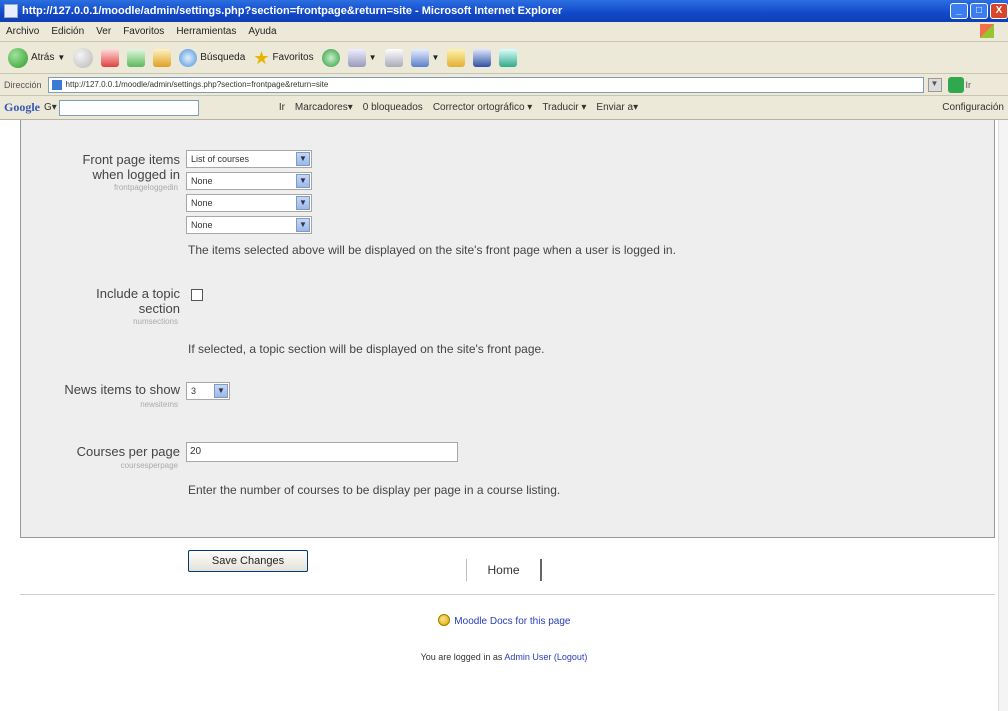  What do you see at coordinates (617, 107) in the screenshot?
I see `google-send-to: Enviar a▾` at bounding box center [617, 107].